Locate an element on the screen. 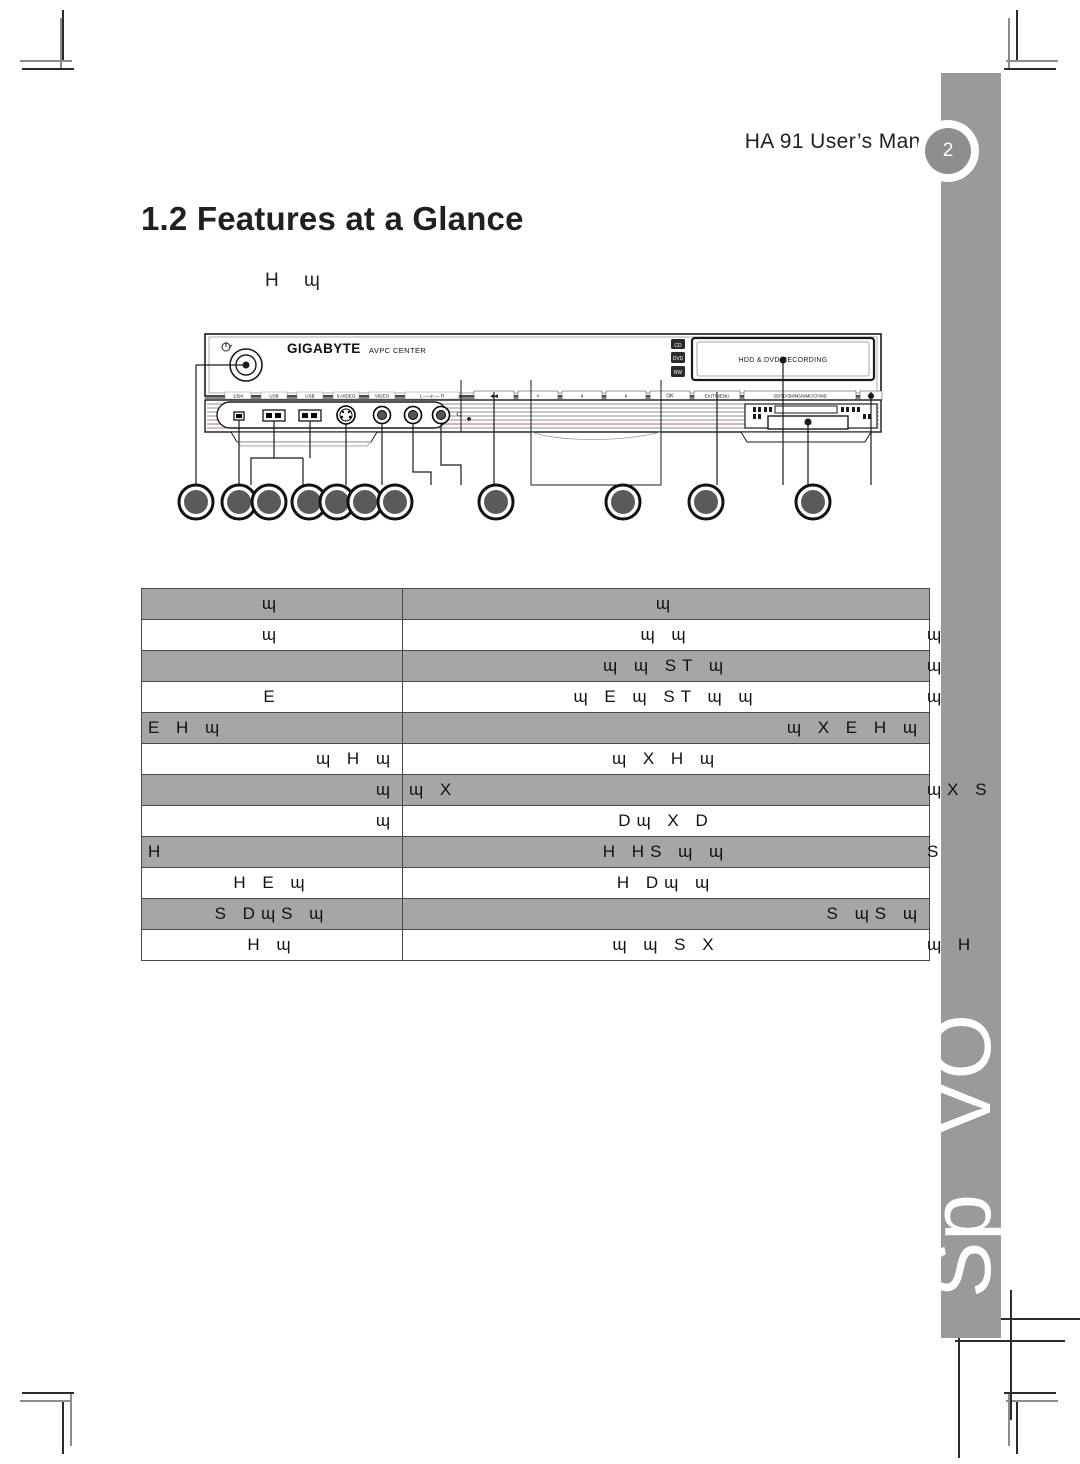 Image resolution: width=1080 pixels, height=1464 pixels. crop-mark-top-left-h is located at coordinates (46, 61).